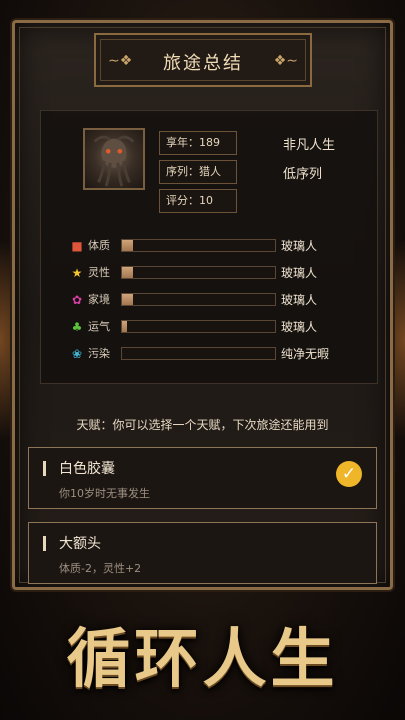  I want to click on life-rank: 非凡人生, so click(309, 145).